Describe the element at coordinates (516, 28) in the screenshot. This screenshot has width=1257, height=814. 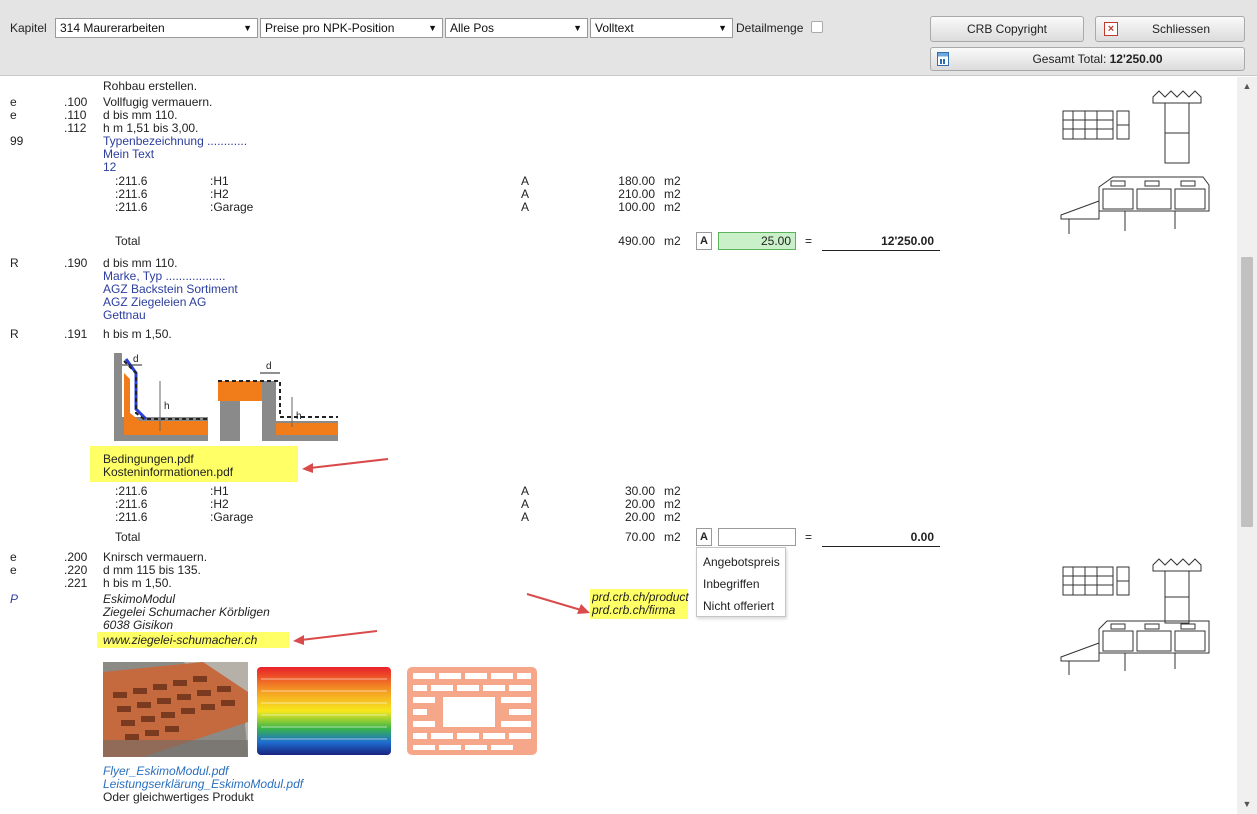
I see `position-filter-select: Alle Pos ▼` at that location.